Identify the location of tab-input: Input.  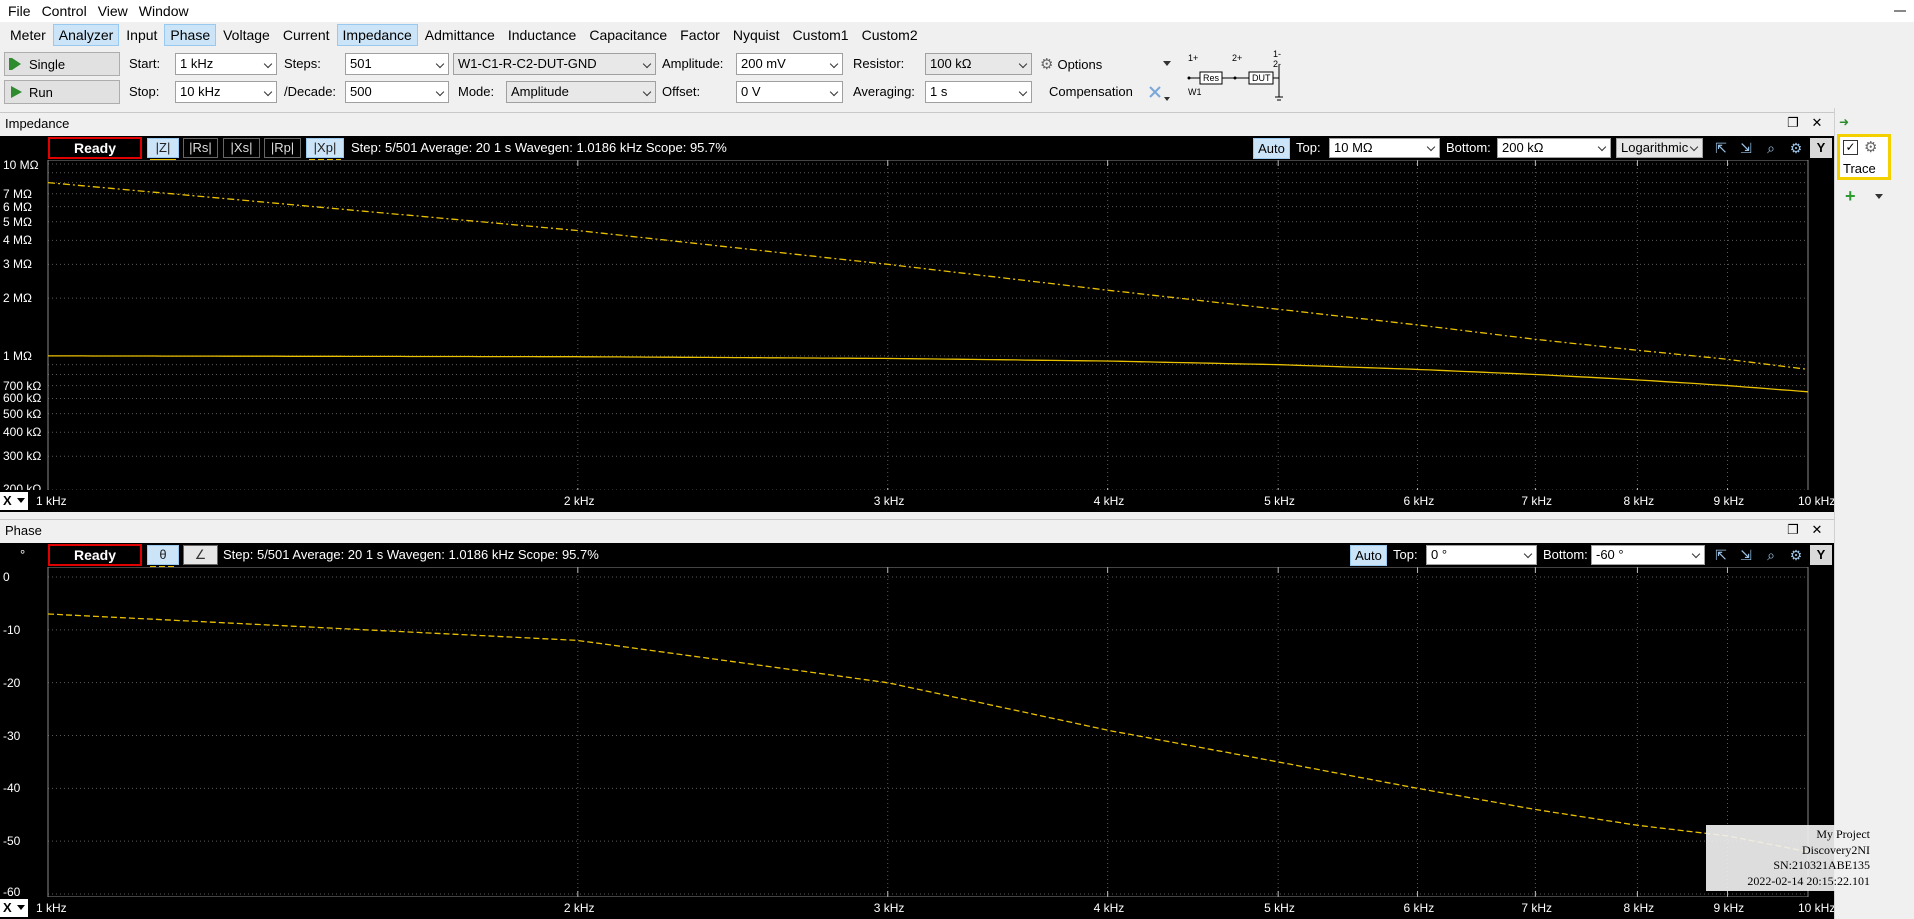
(141, 35).